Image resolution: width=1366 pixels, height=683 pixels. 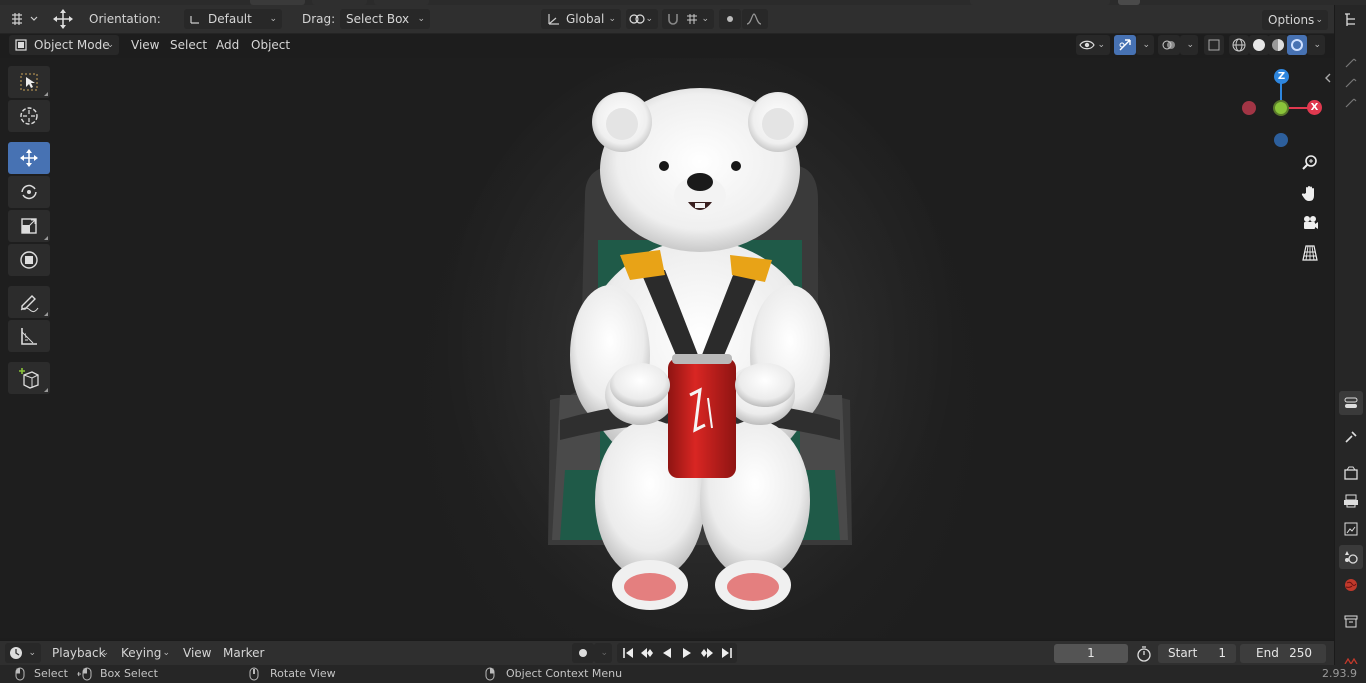 I want to click on transform-icon, so click(x=29, y=260).